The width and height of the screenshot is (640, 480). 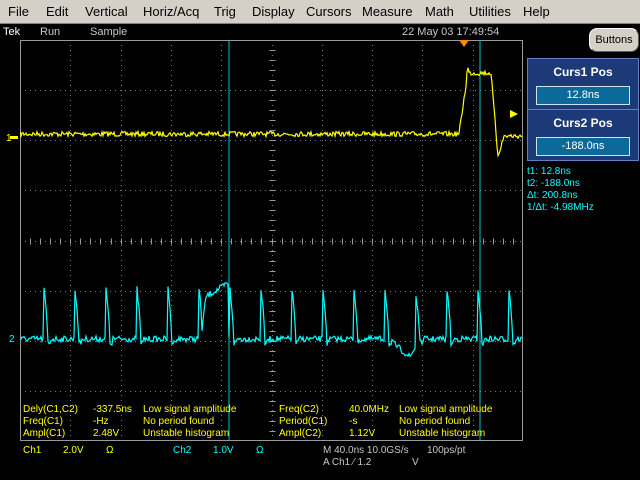 What do you see at coordinates (583, 72) in the screenshot?
I see `curs1-title: Curs1 Pos` at bounding box center [583, 72].